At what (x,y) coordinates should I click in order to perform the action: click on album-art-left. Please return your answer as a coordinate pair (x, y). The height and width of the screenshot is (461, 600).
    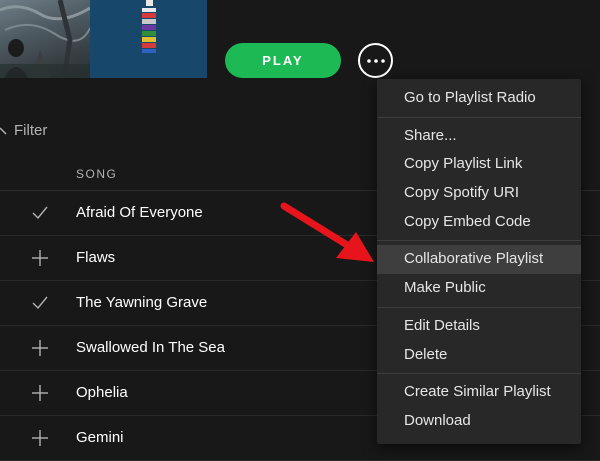
    Looking at the image, I should click on (45, 39).